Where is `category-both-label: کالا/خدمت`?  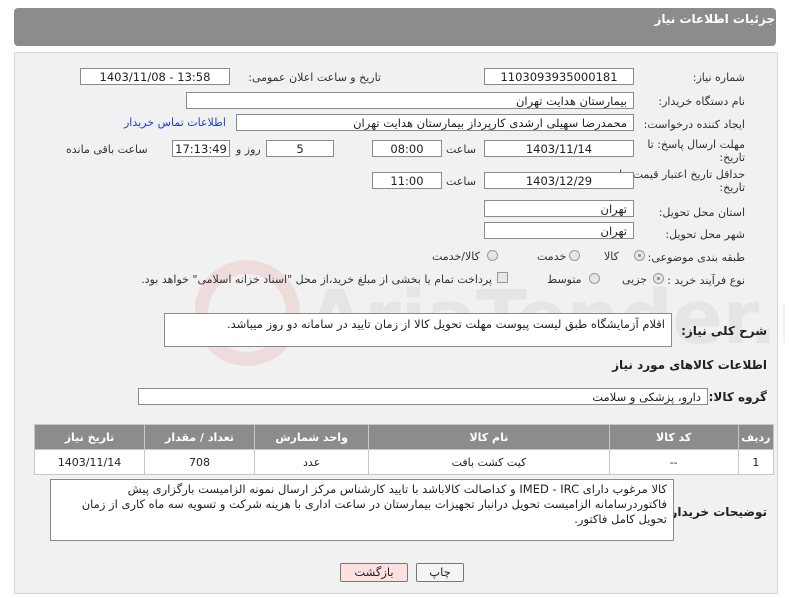 category-both-label: کالا/خدمت is located at coordinates (456, 256).